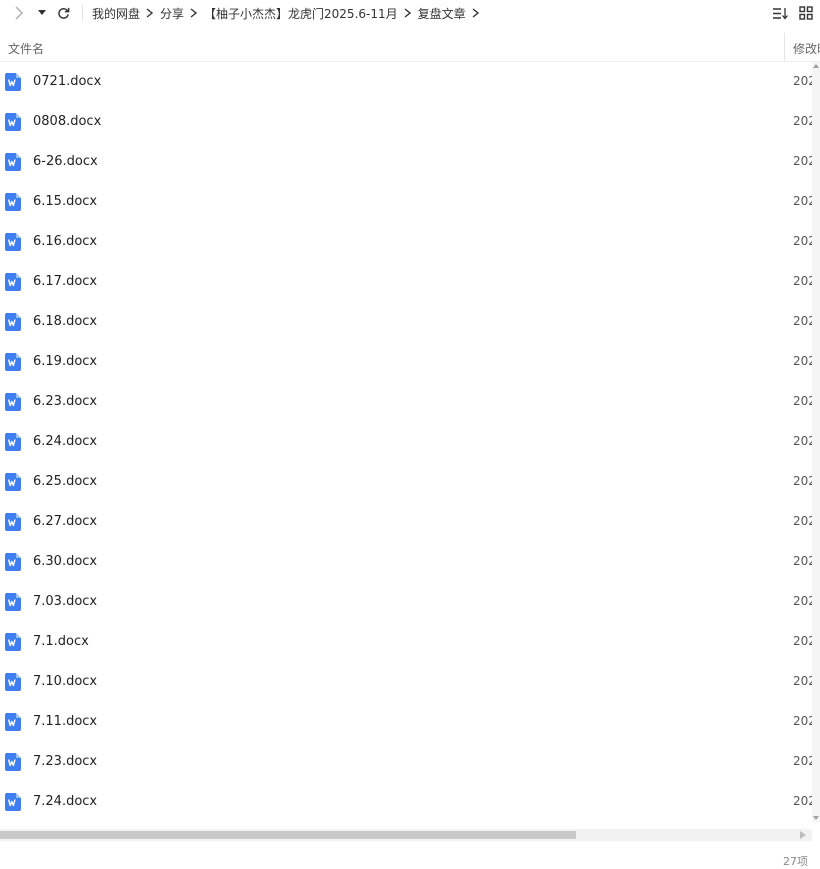 The image size is (820, 869). I want to click on horizontal-scrollbar, so click(406, 835).